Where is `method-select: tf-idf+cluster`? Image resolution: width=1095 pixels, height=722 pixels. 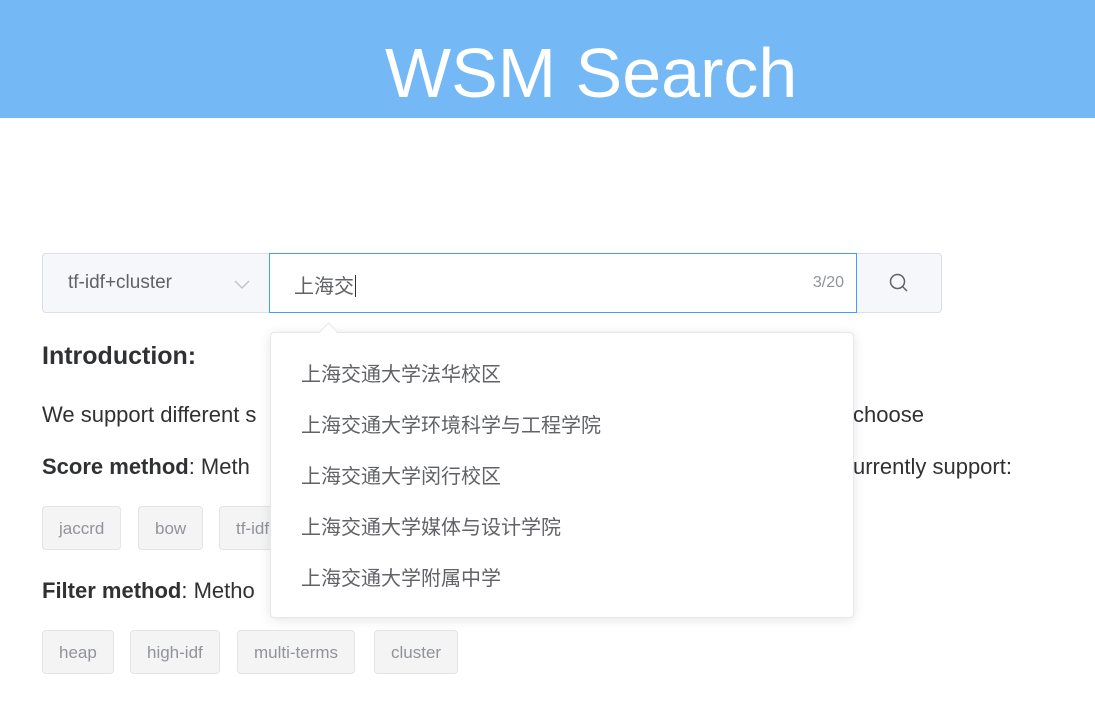 method-select: tf-idf+cluster is located at coordinates (155, 283).